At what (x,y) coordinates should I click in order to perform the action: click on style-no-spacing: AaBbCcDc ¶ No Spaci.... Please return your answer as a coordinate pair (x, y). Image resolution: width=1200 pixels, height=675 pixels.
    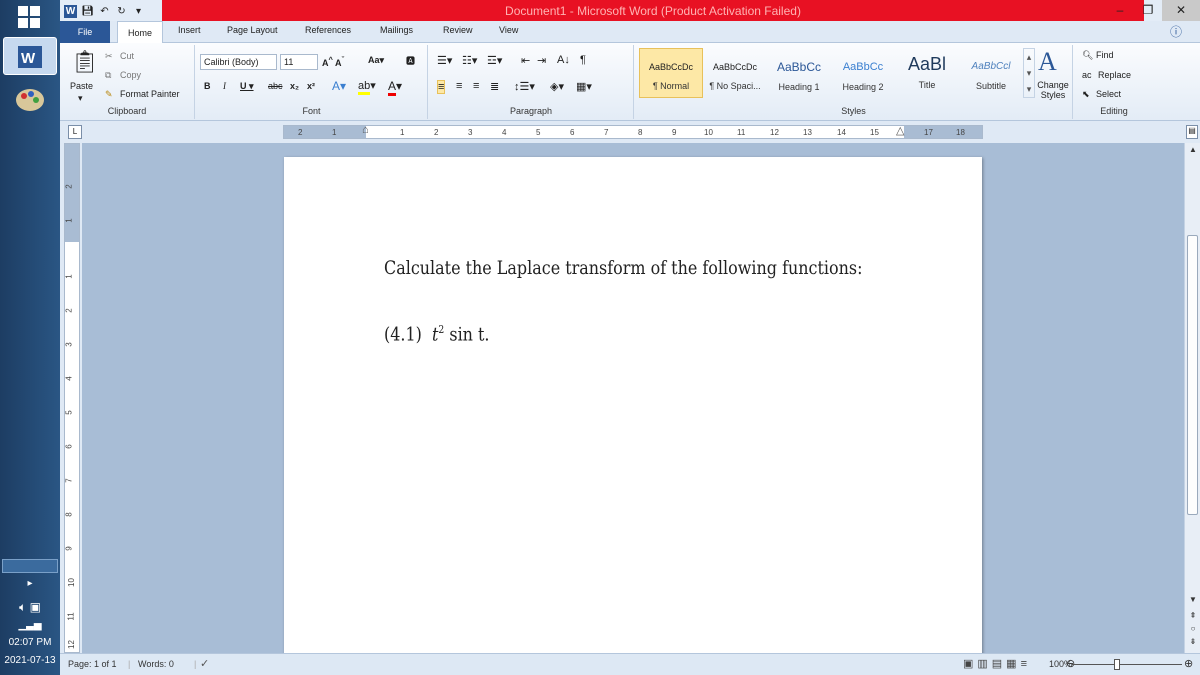
    Looking at the image, I should click on (735, 73).